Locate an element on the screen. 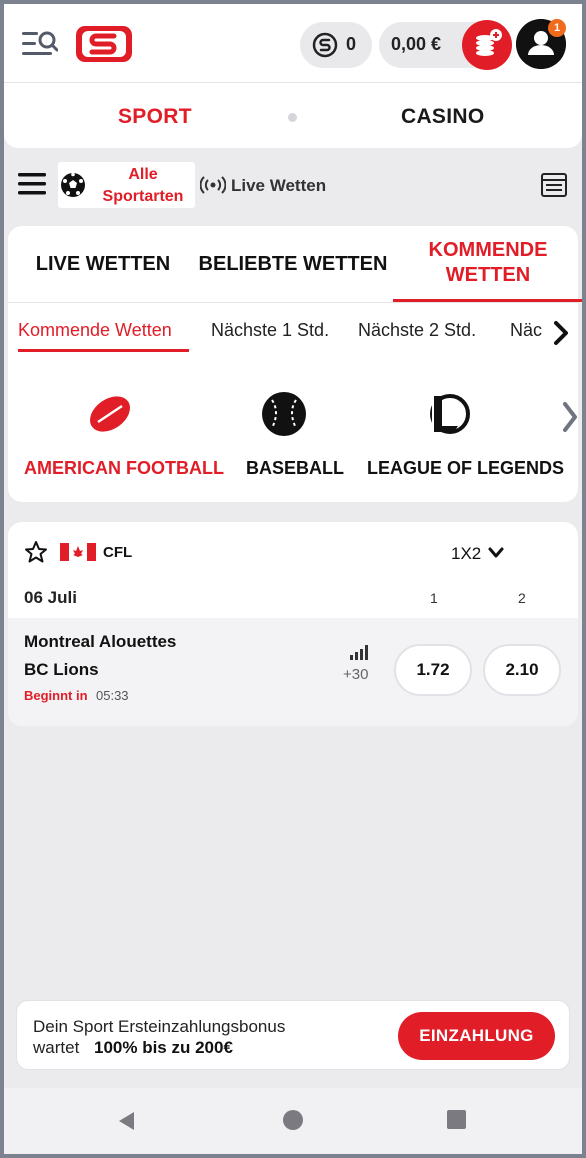  more-markets-count: +30 is located at coordinates (355, 674).